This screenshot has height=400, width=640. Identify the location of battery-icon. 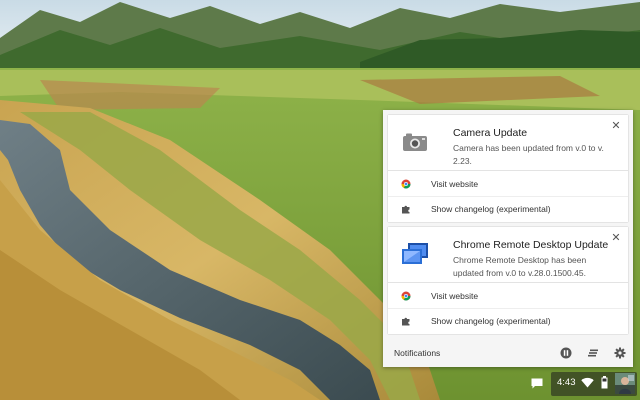
(604, 382).